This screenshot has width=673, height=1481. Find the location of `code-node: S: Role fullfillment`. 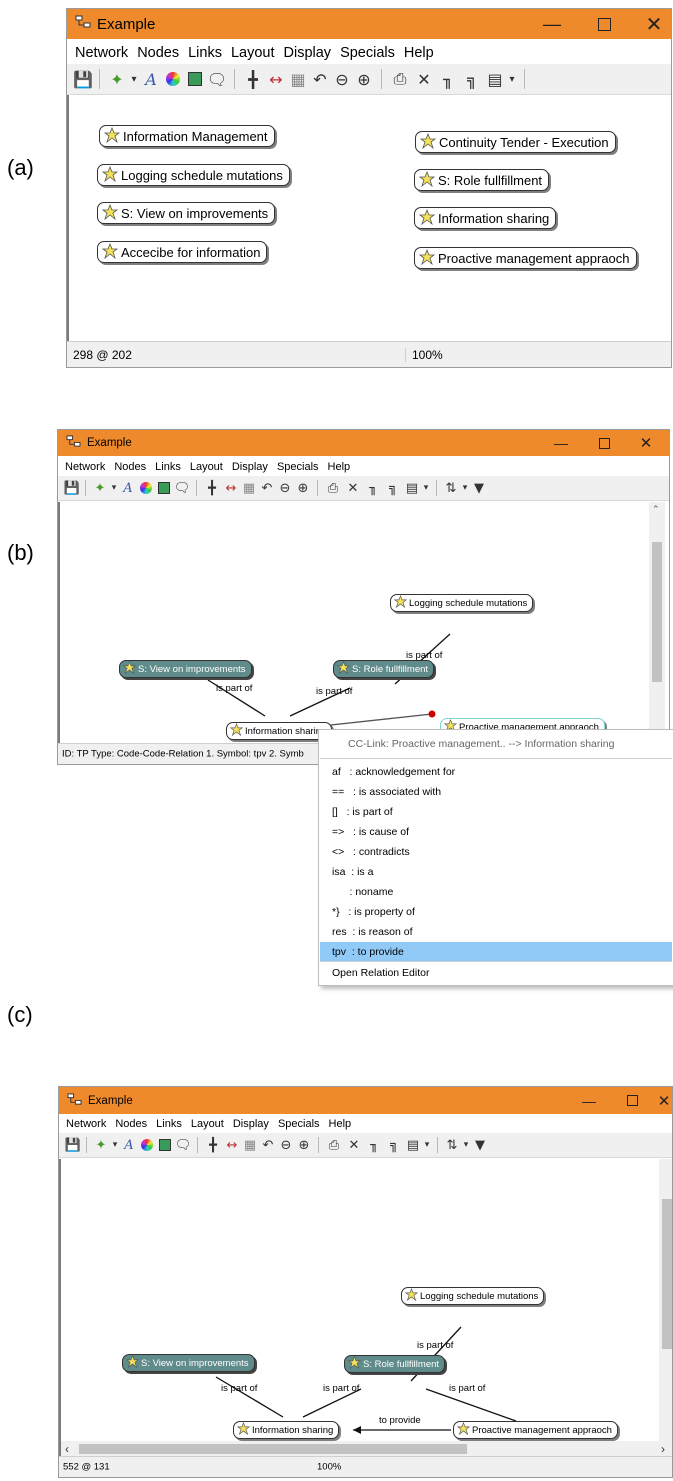

code-node: S: Role fullfillment is located at coordinates (482, 180).